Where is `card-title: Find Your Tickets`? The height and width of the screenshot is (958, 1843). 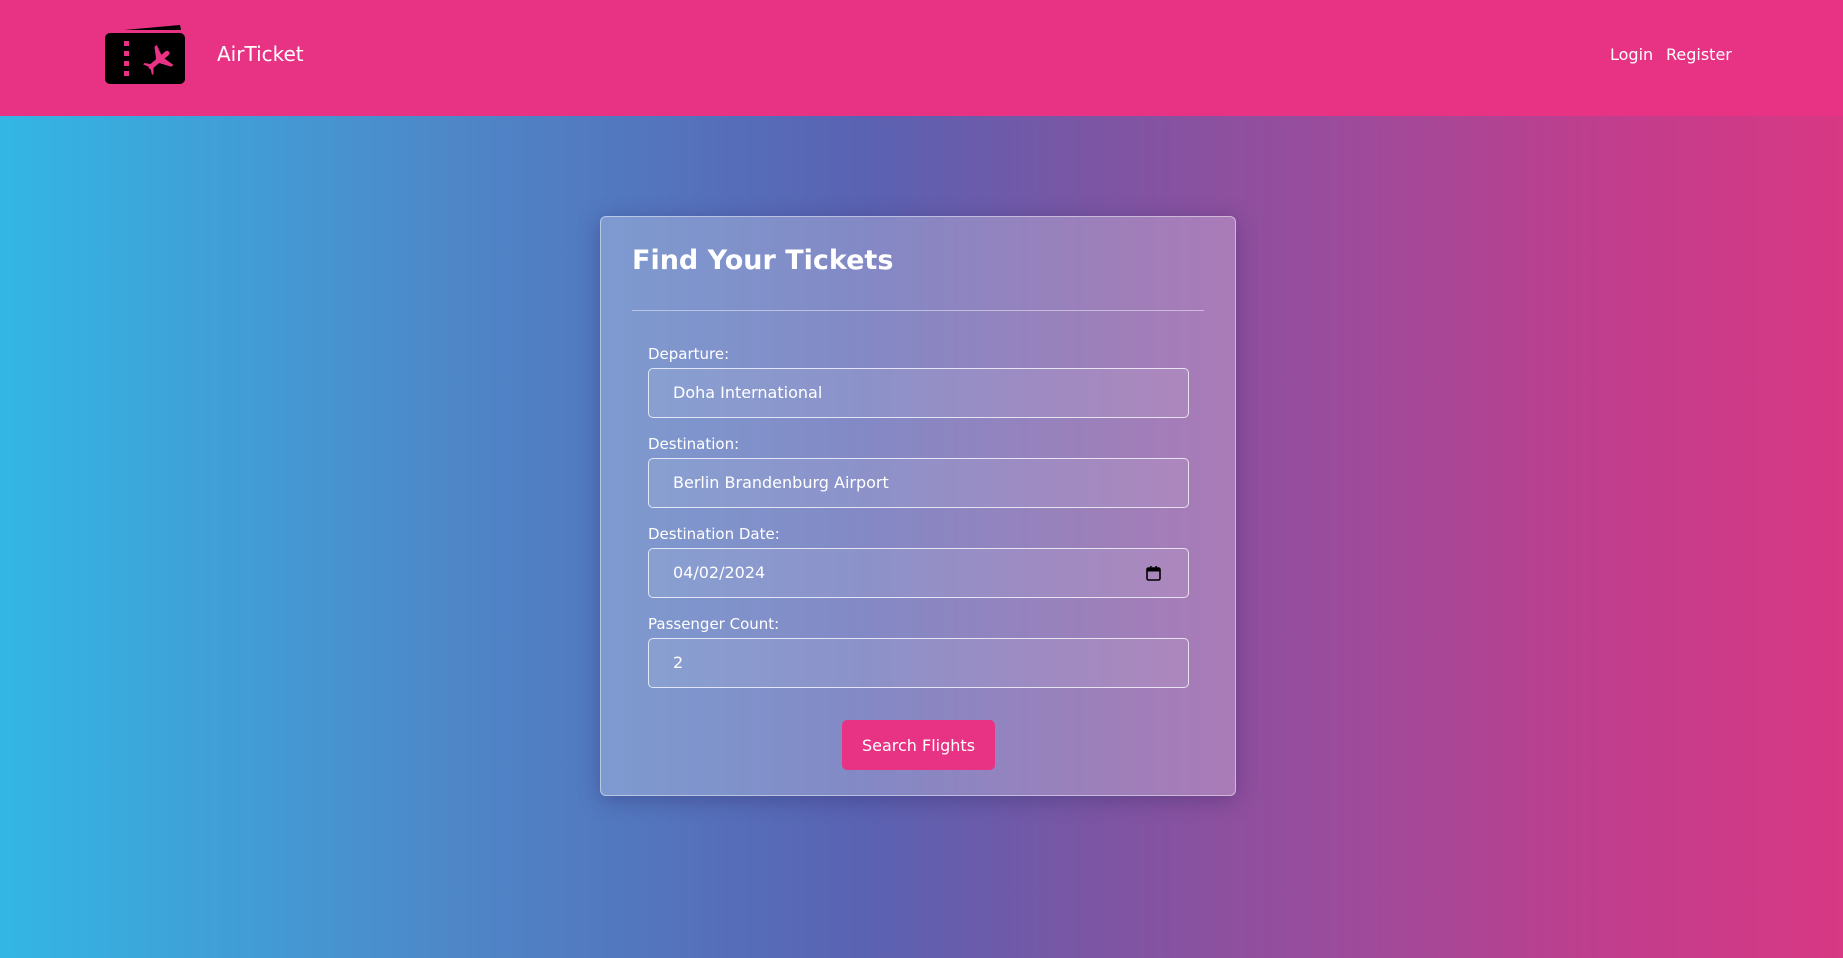
card-title: Find Your Tickets is located at coordinates (763, 260).